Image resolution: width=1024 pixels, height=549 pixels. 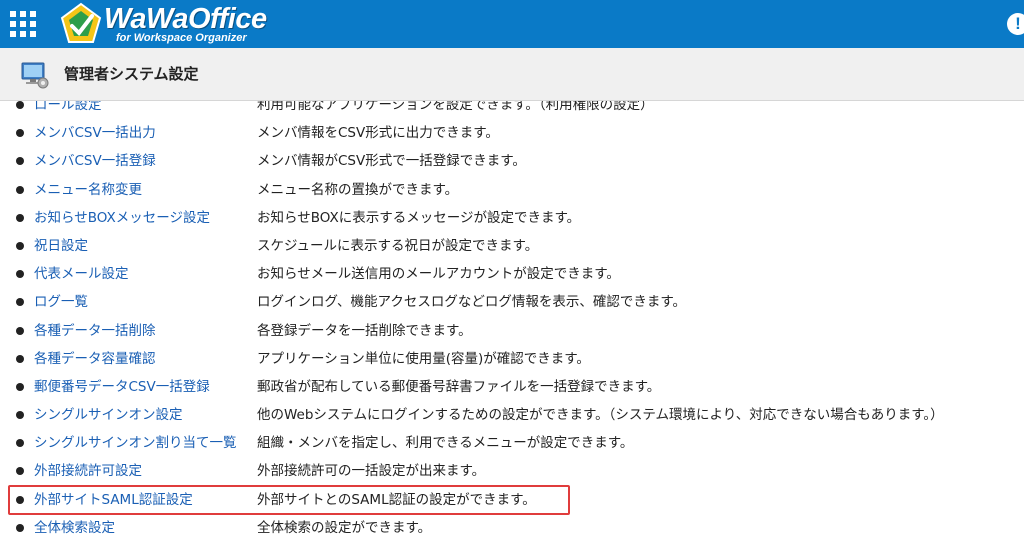 What do you see at coordinates (344, 527) in the screenshot?
I see `settings-description: 全体検索の設定ができます。` at bounding box center [344, 527].